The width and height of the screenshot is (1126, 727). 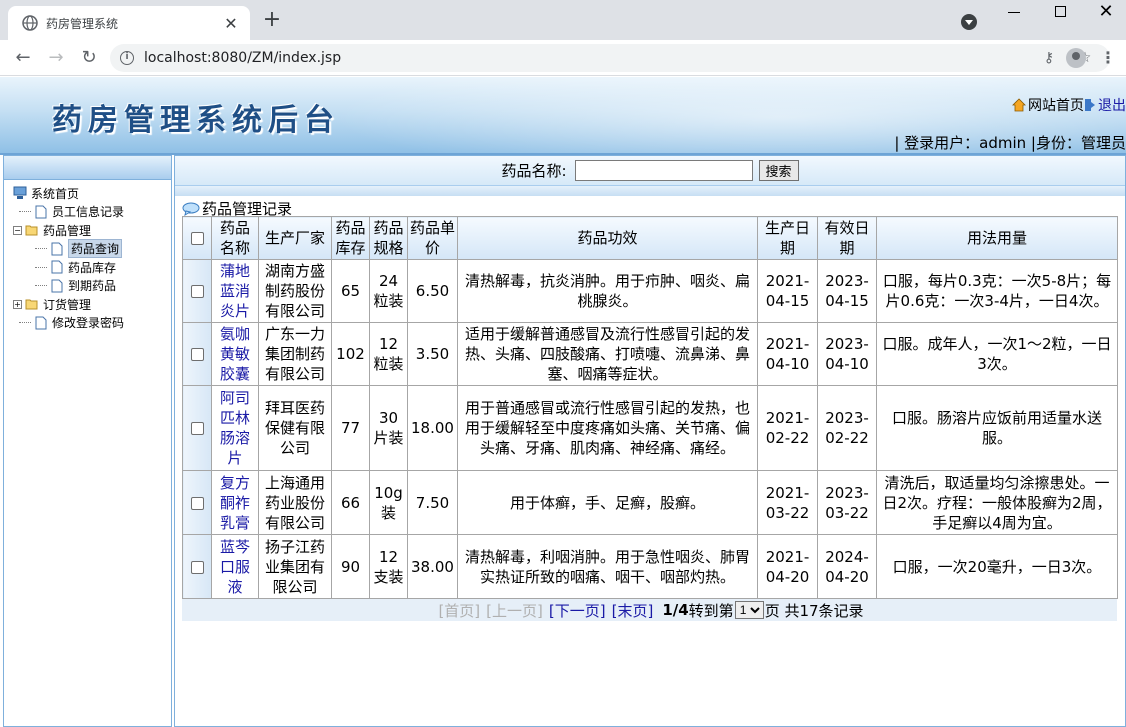 What do you see at coordinates (82, 23) in the screenshot?
I see `tab-title: 药房管理系统` at bounding box center [82, 23].